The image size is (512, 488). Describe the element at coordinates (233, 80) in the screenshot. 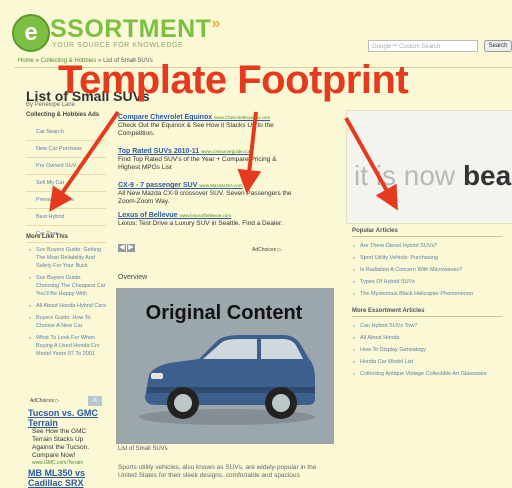

I see `template-footprint-label: Template Footprint` at that location.